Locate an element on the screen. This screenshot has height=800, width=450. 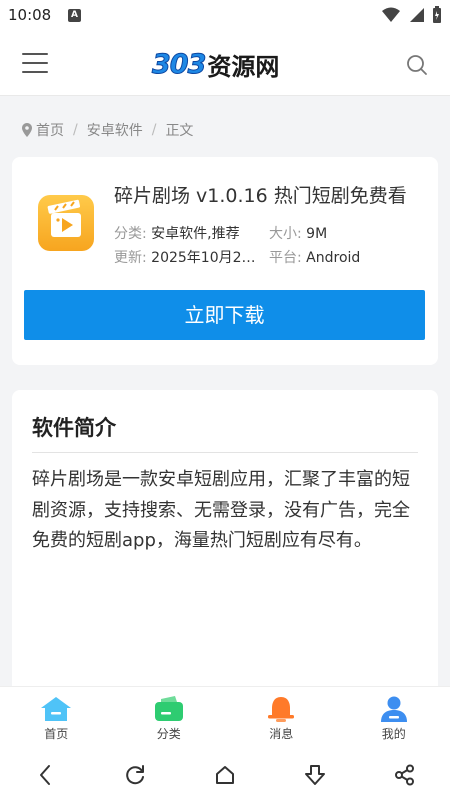
home-icon is located at coordinates (56, 709).